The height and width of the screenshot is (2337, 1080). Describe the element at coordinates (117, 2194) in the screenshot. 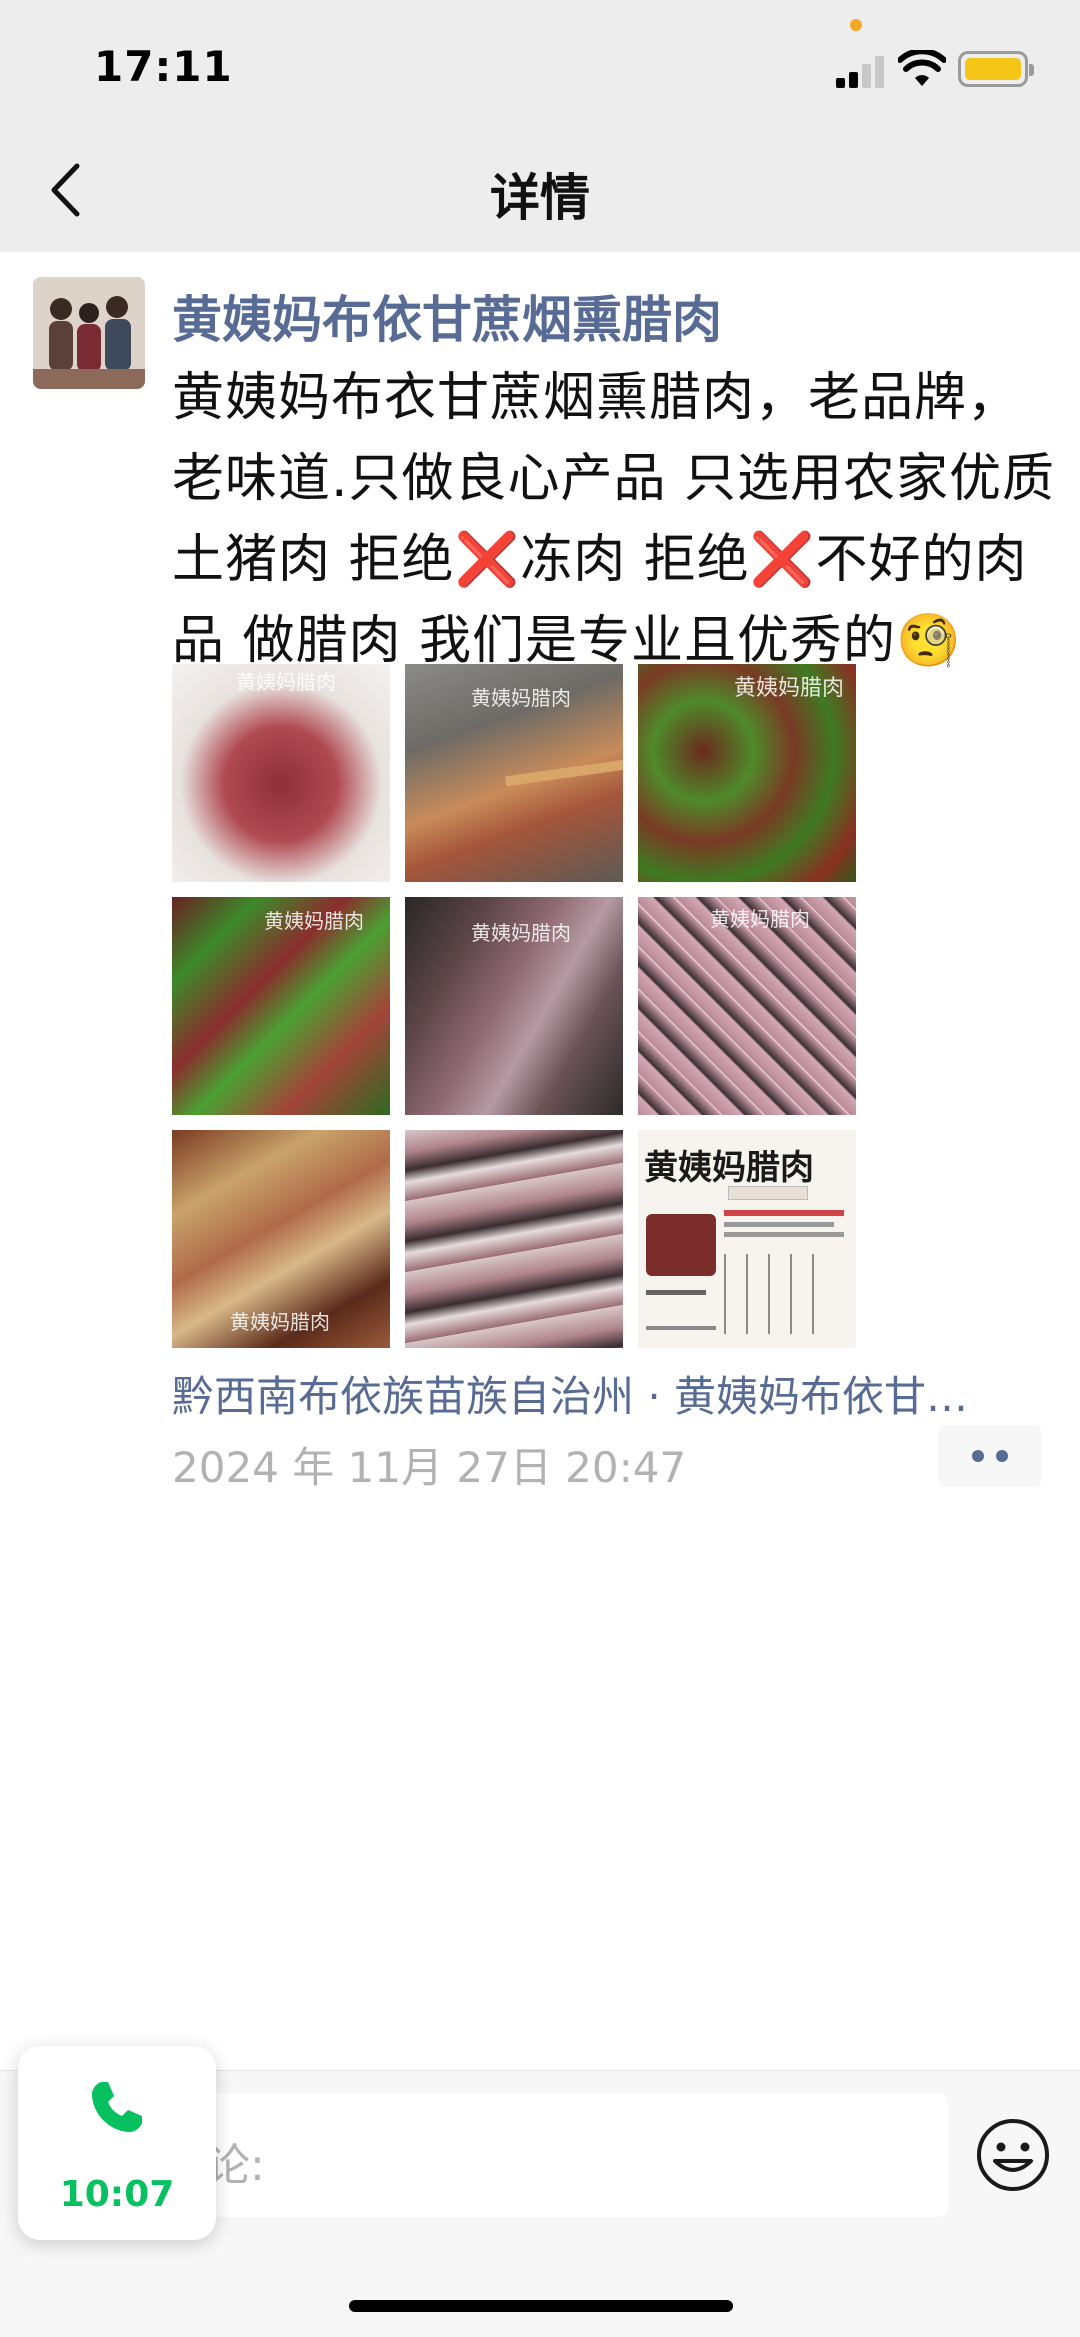

I see `call-duration: 10:07` at that location.